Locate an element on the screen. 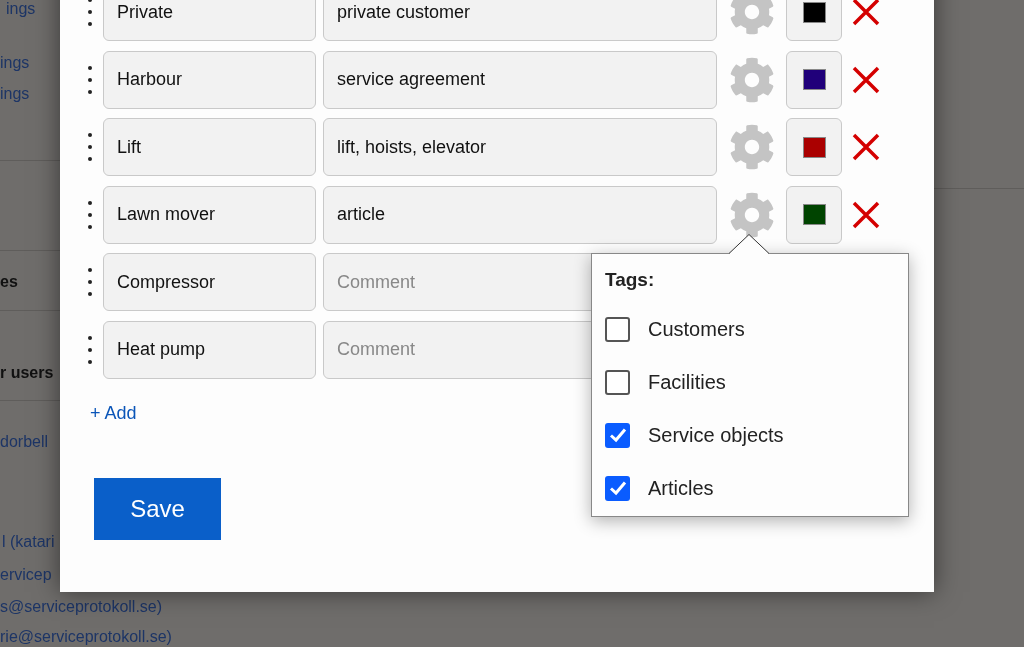  name-field: Private is located at coordinates (209, 20).